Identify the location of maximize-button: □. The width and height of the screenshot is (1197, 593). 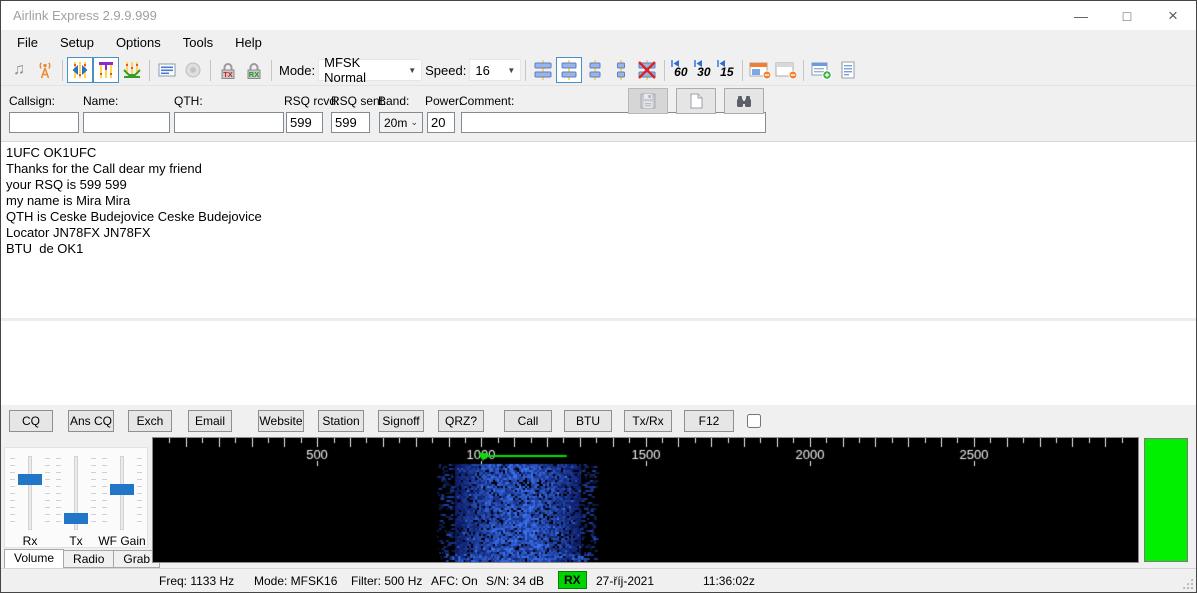
(1127, 15).